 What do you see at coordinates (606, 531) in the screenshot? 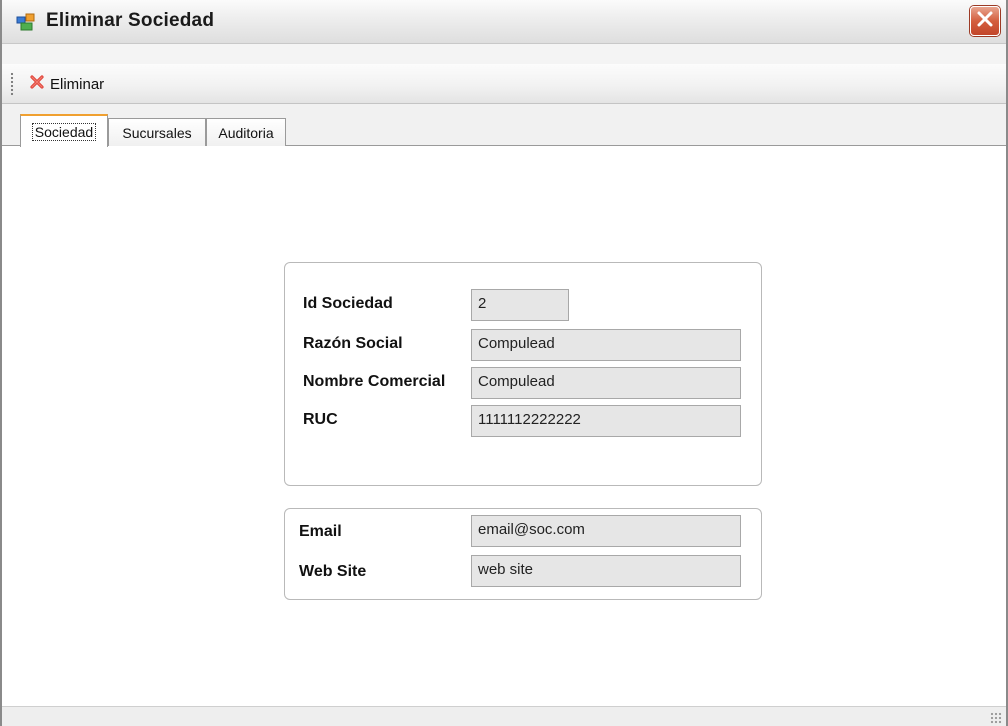
I see `email-field: email@soc.com` at bounding box center [606, 531].